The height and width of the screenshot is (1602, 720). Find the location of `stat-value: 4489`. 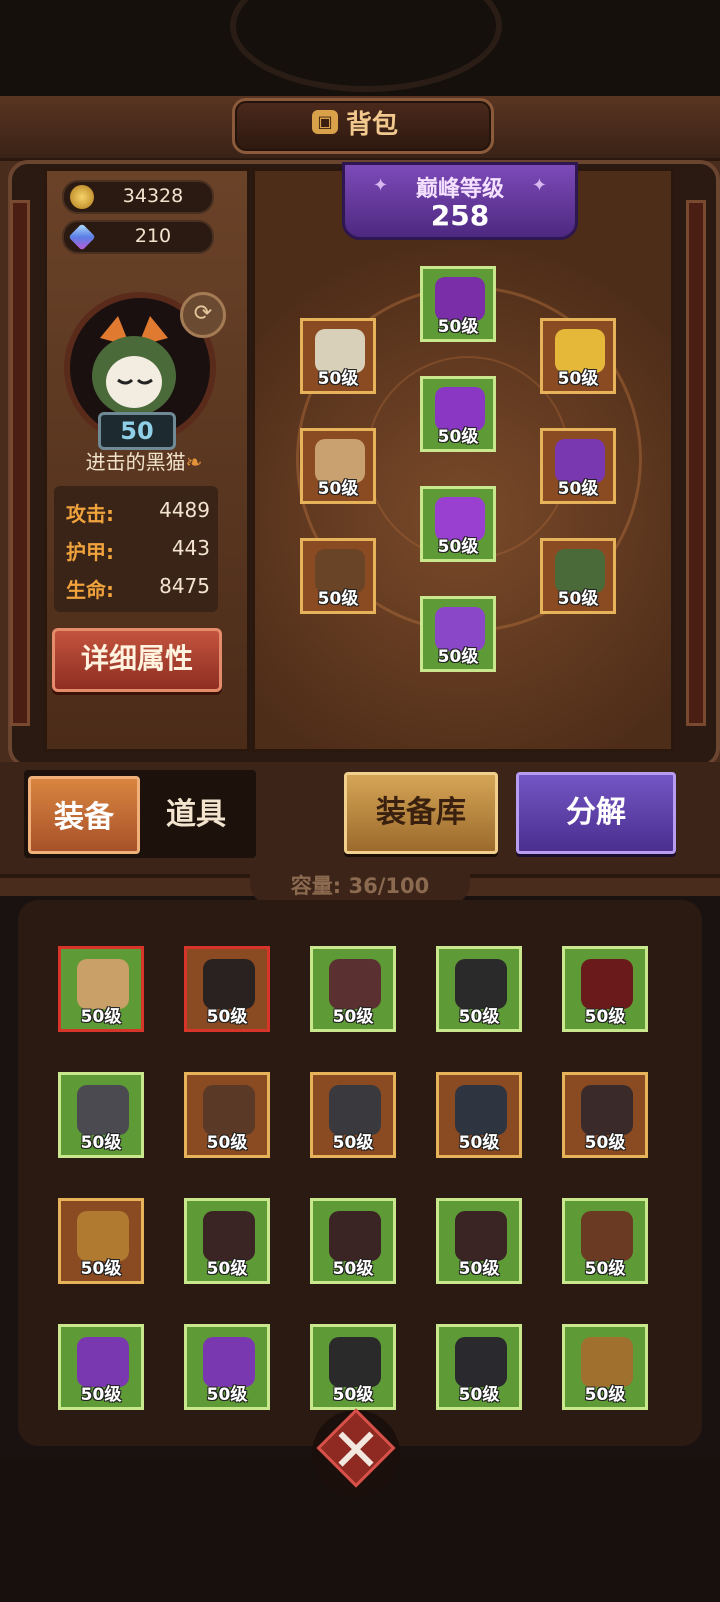

stat-value: 4489 is located at coordinates (184, 510).